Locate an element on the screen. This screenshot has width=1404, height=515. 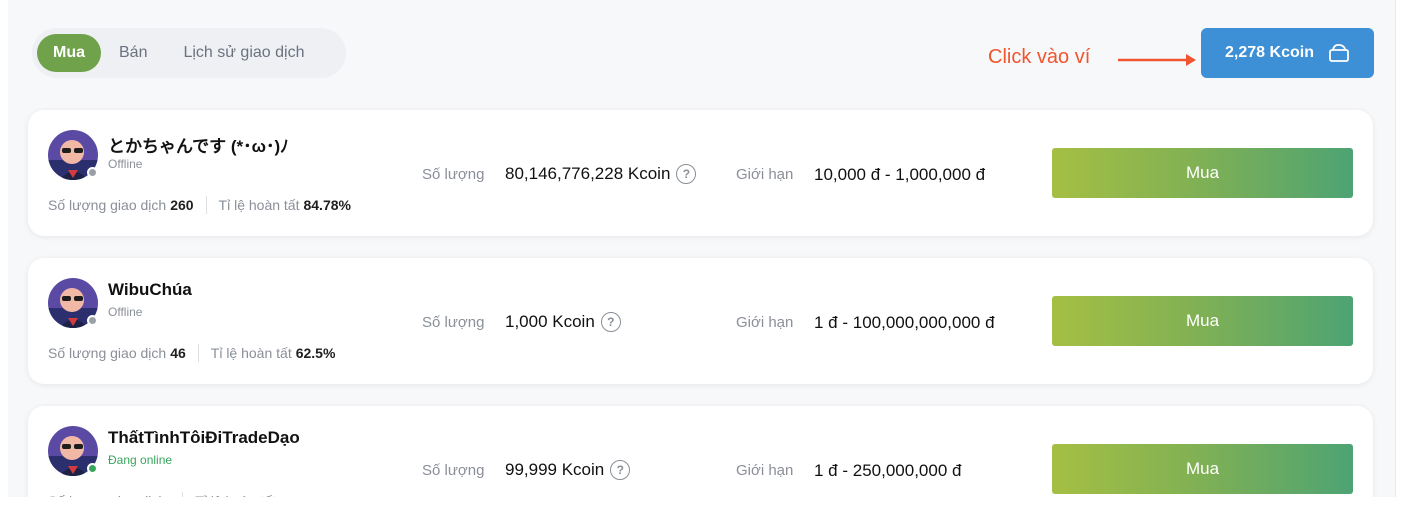
quantity-amount: 1,000 Kcoin is located at coordinates (550, 321).